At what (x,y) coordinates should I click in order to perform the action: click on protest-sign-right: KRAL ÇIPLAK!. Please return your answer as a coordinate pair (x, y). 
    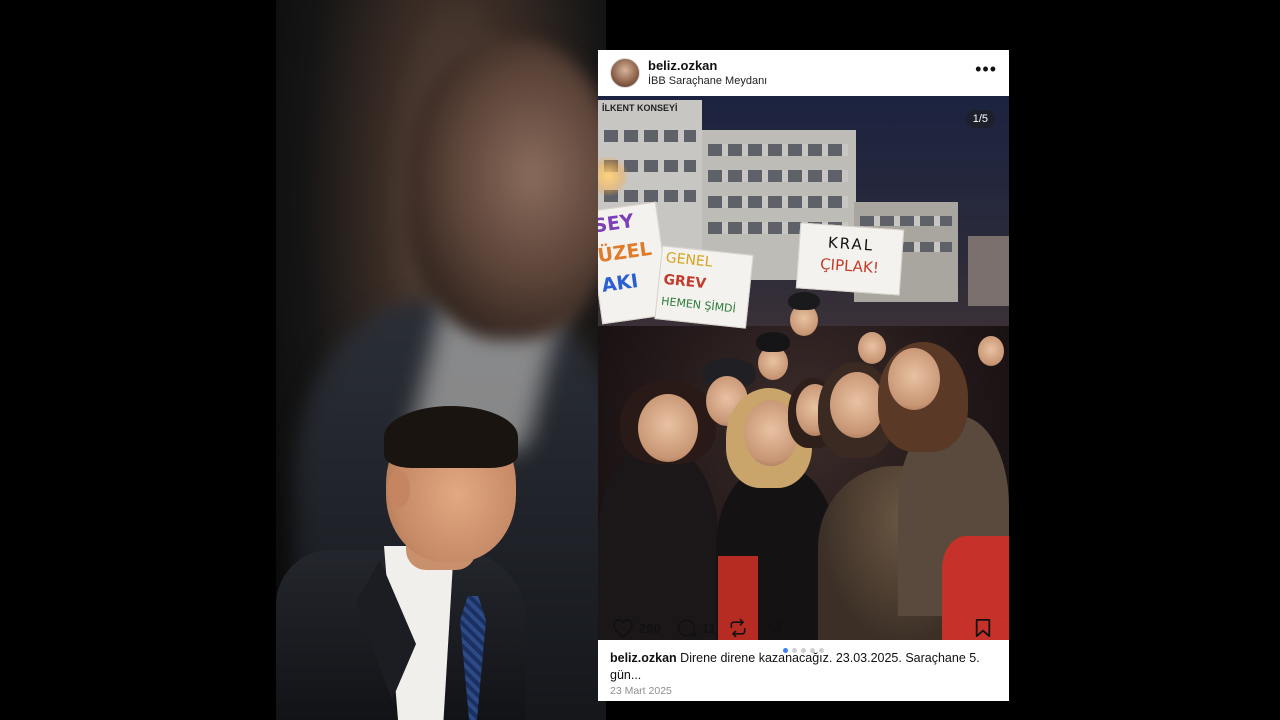
    Looking at the image, I should click on (850, 259).